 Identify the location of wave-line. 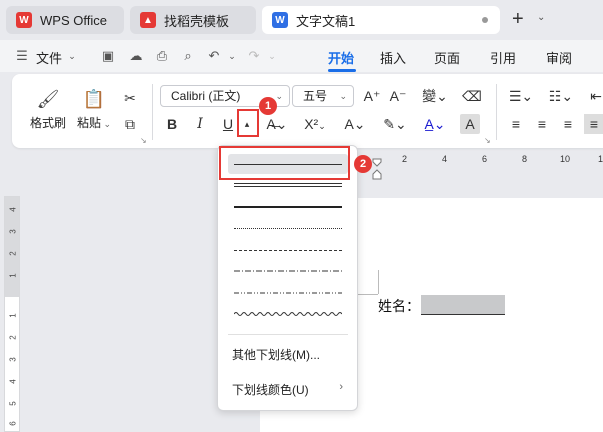
(288, 314).